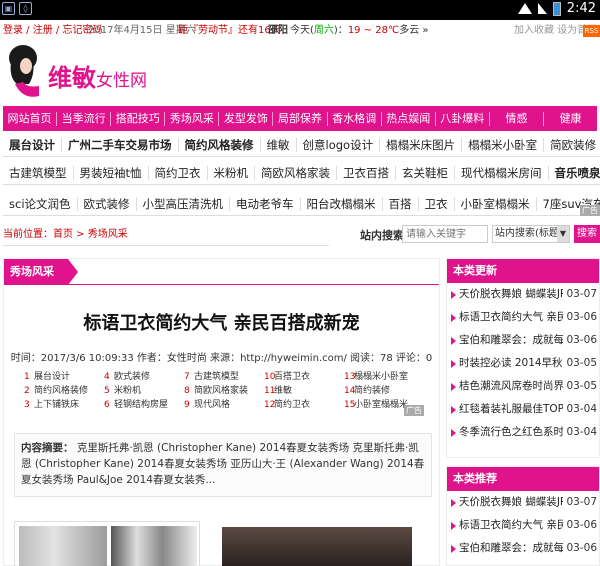 Image resolution: width=600 pixels, height=566 pixels. I want to click on related-keyword-number: 12, so click(270, 405).